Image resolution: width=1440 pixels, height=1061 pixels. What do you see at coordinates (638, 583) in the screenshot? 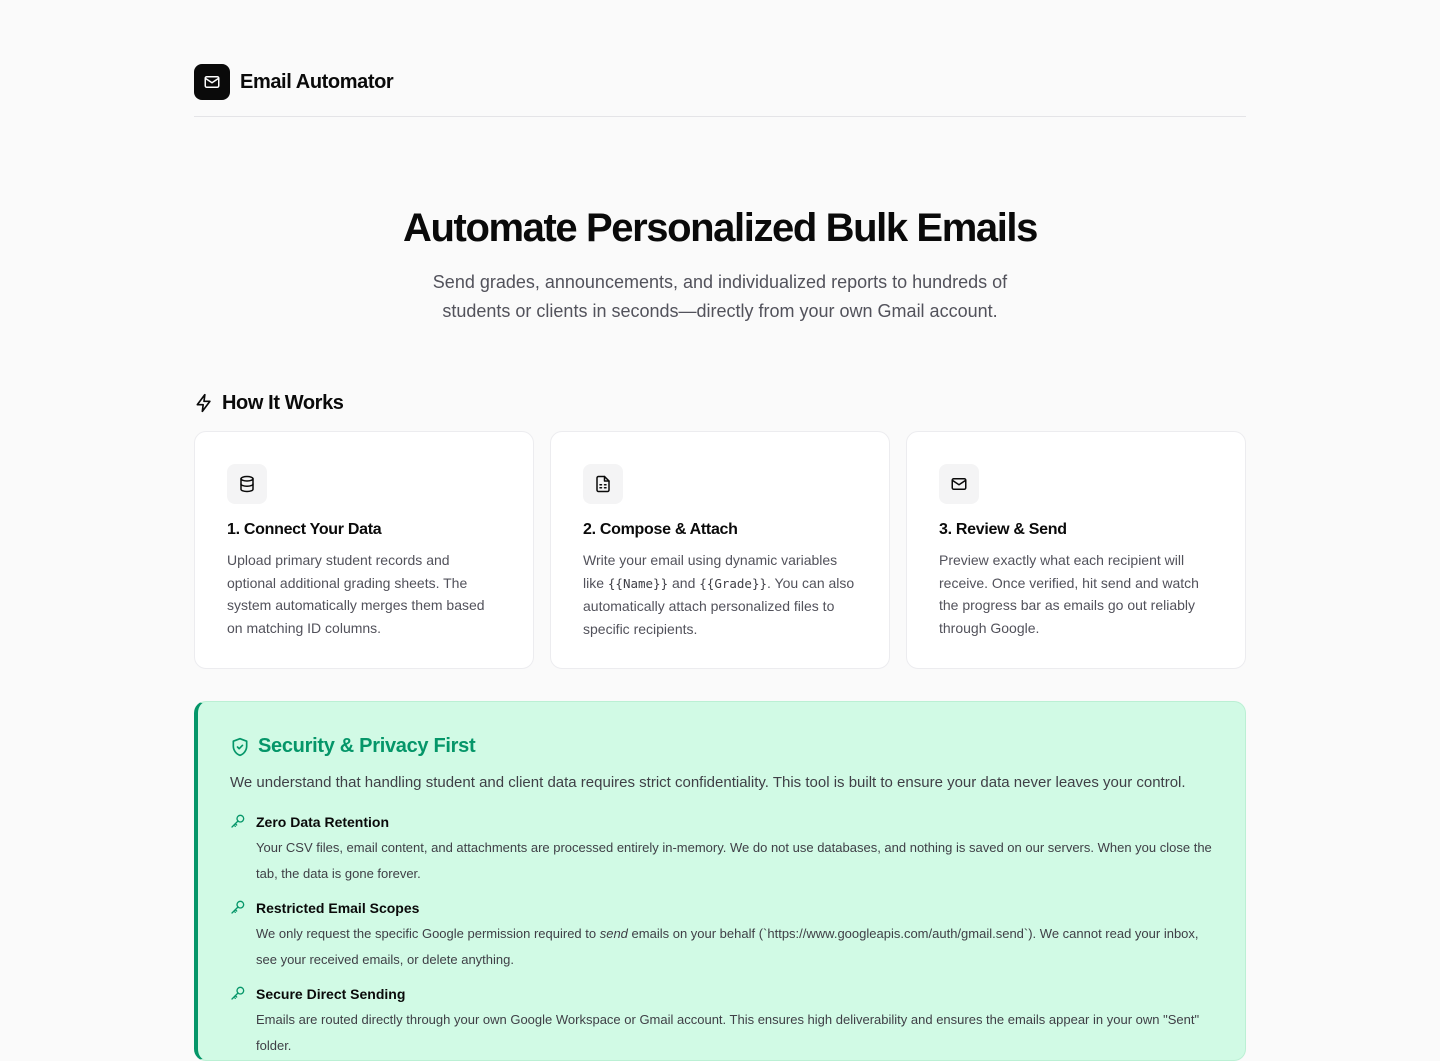
I see `variable-name-code: {{Name}}` at bounding box center [638, 583].